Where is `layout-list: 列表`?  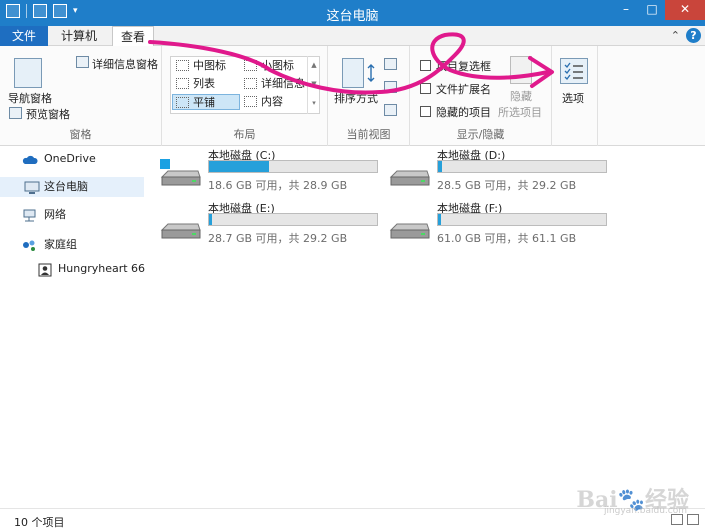
layout-list: 列表 is located at coordinates (207, 84).